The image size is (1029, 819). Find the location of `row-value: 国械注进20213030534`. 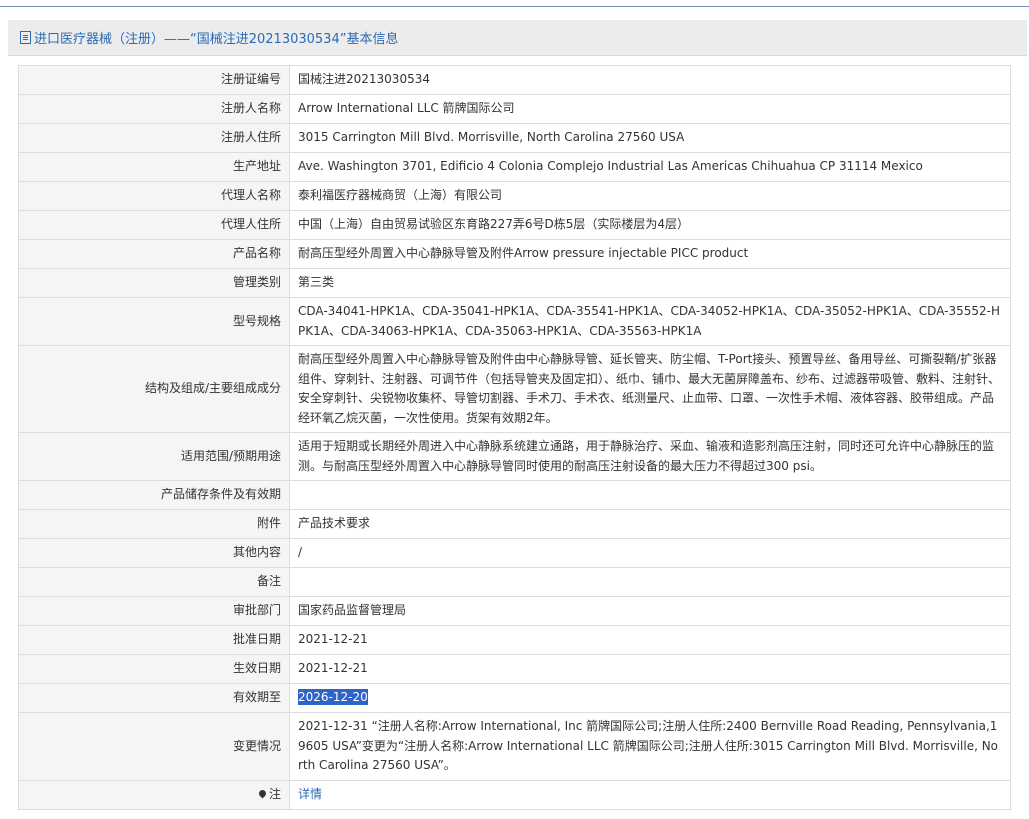

row-value: 国械注进20213030534 is located at coordinates (650, 80).